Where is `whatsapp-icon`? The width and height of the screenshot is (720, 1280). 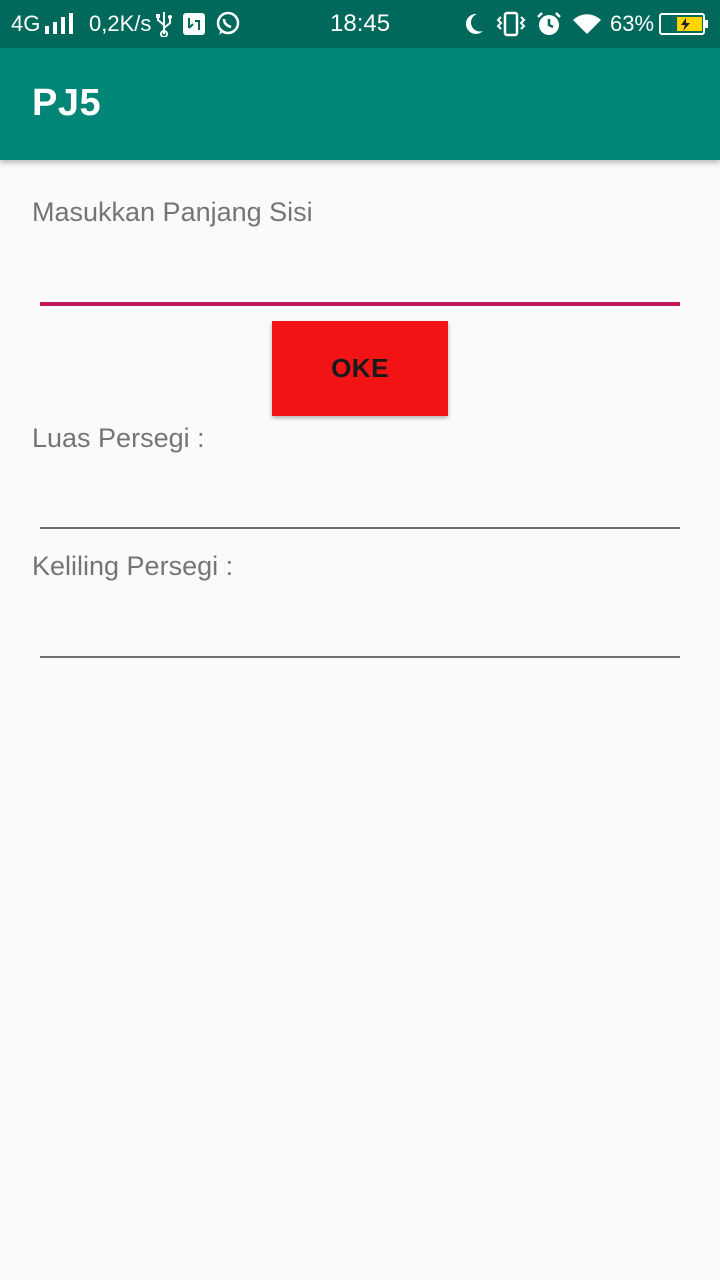
whatsapp-icon is located at coordinates (228, 24).